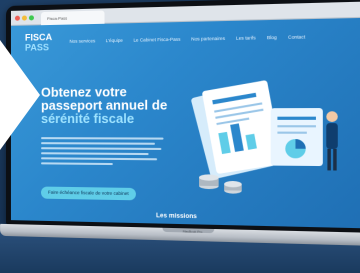 This screenshot has width=360, height=273. I want to click on section-title: Les missions, so click(176, 217).